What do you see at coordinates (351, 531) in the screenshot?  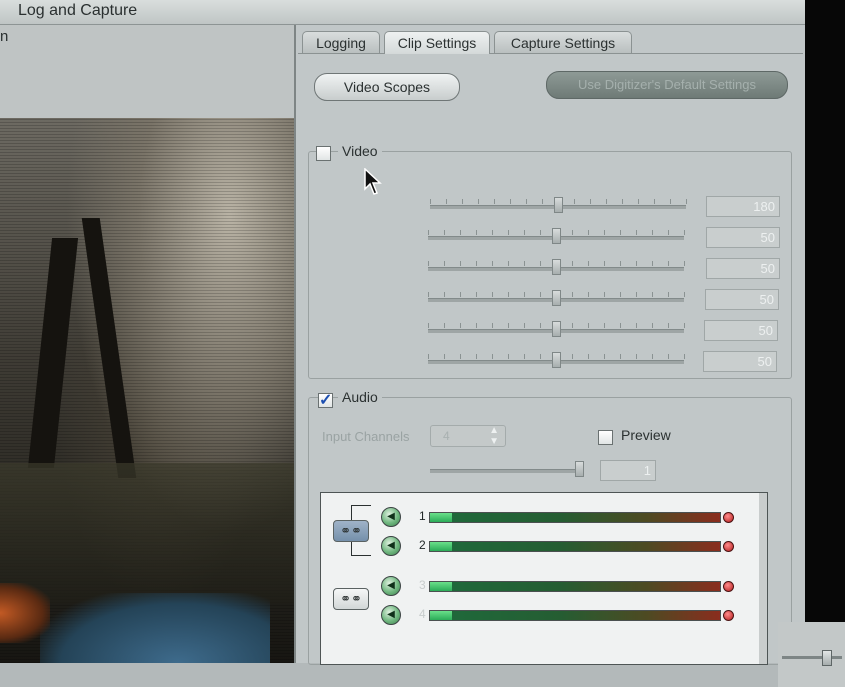 I see `channel-pair-link-button-1: ⚭⚭` at bounding box center [351, 531].